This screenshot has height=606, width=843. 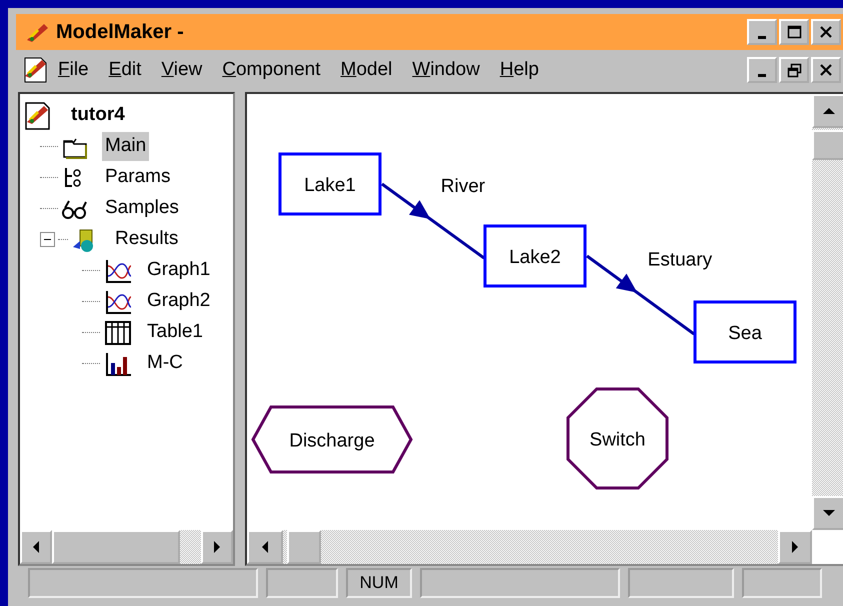 I want to click on bar-chart-icon, so click(x=118, y=363).